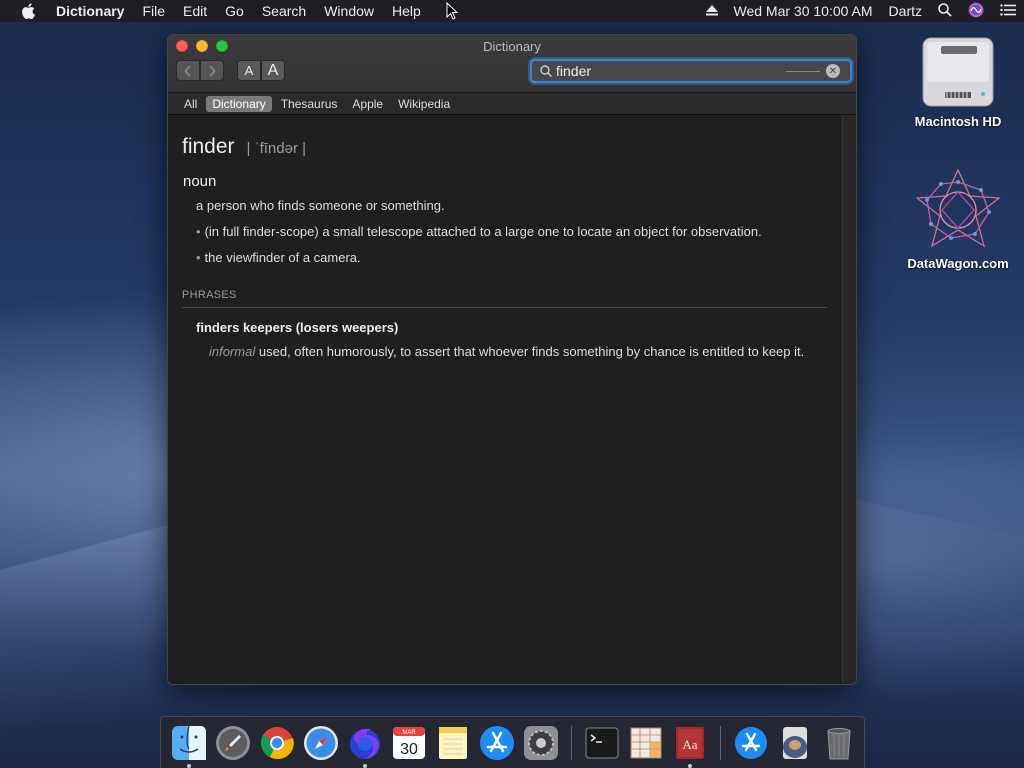 The image size is (1024, 768). I want to click on app-store-stack-icon, so click(751, 742).